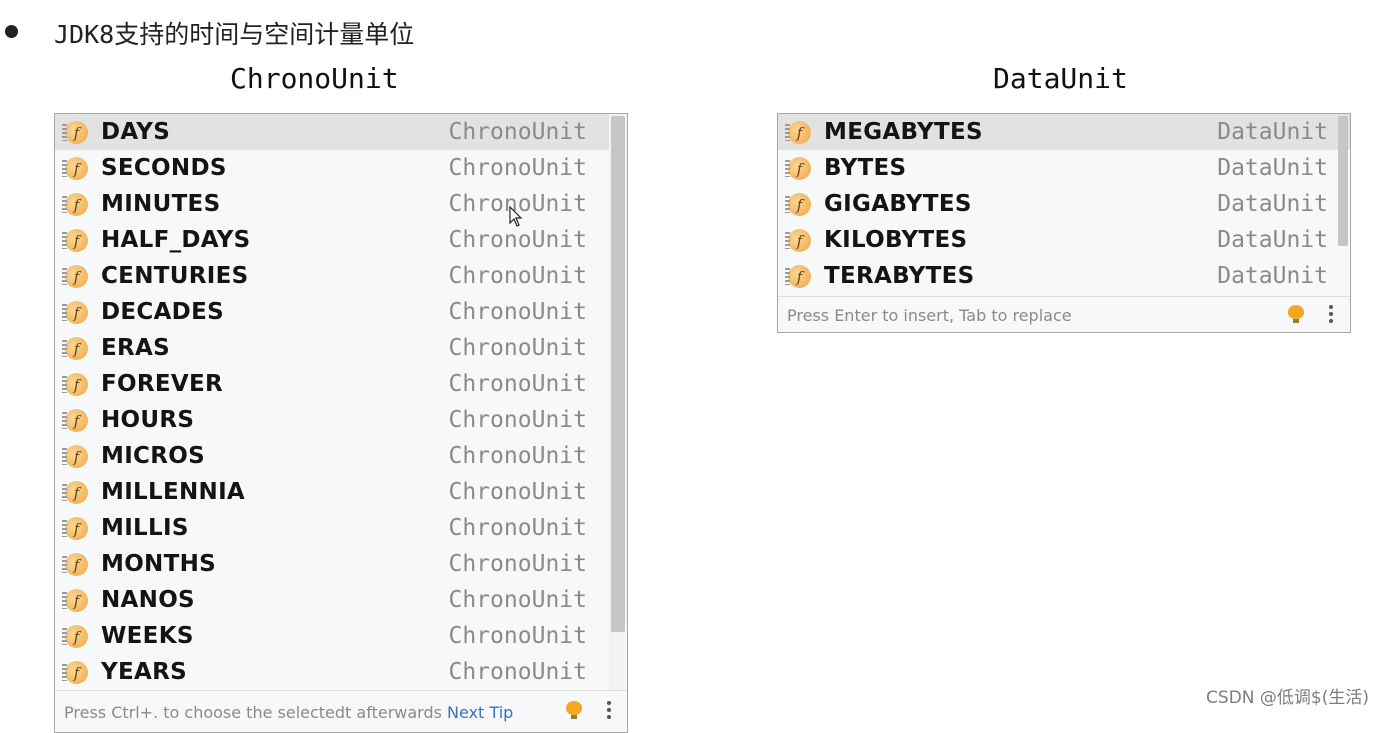 The width and height of the screenshot is (1383, 733). What do you see at coordinates (1064, 240) in the screenshot?
I see `completion-item-kilobytes: f KILOBYTES DataUnit` at bounding box center [1064, 240].